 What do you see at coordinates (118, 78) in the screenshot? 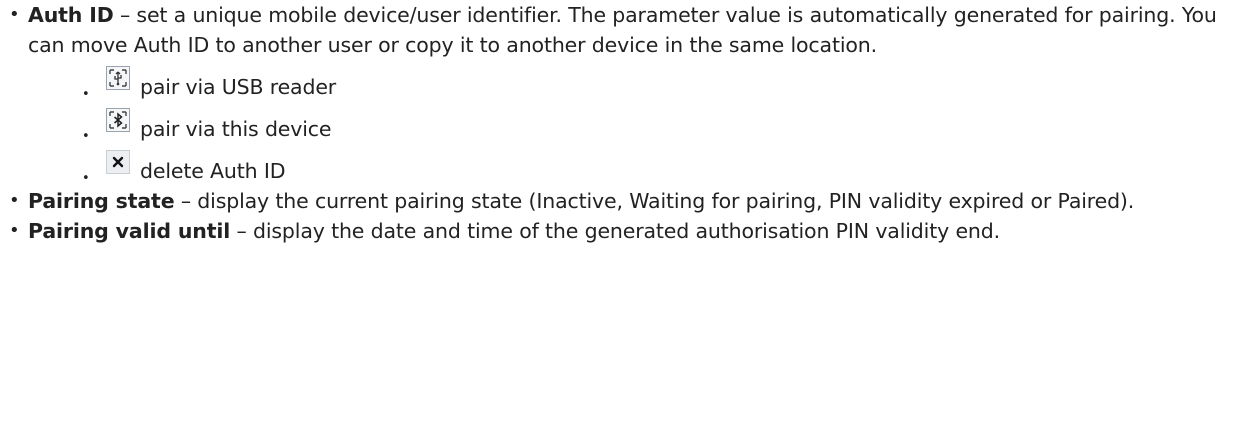
I see `usb-pair-icon` at bounding box center [118, 78].